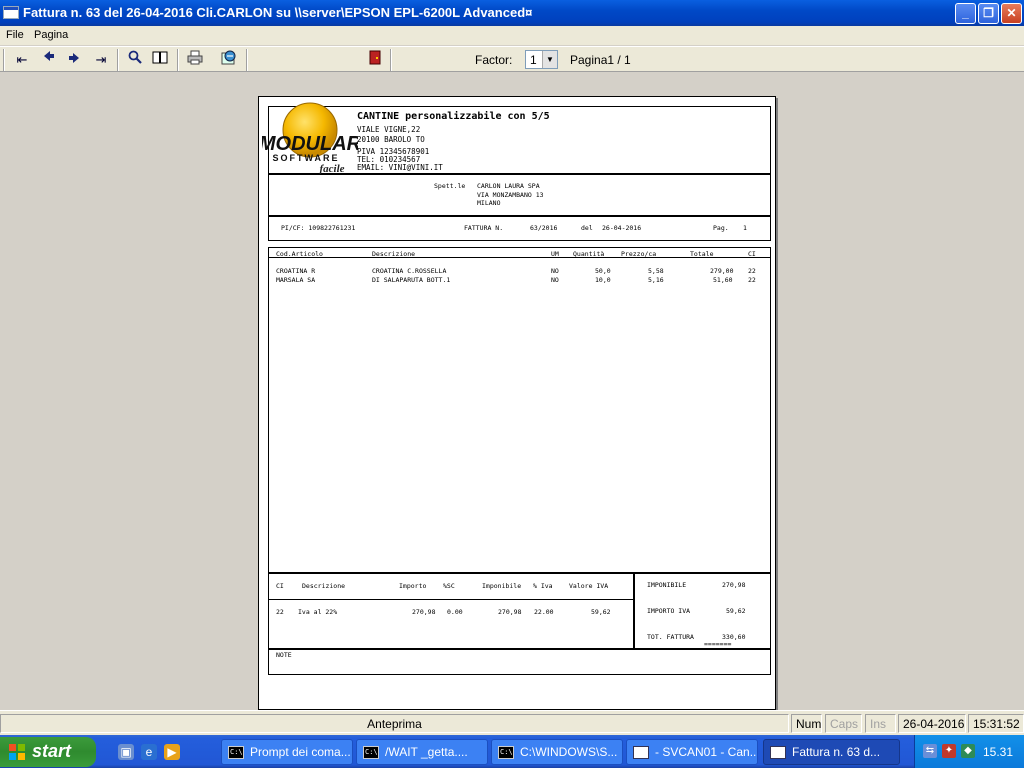  What do you see at coordinates (519, 662) in the screenshot?
I see `notes-box` at bounding box center [519, 662].